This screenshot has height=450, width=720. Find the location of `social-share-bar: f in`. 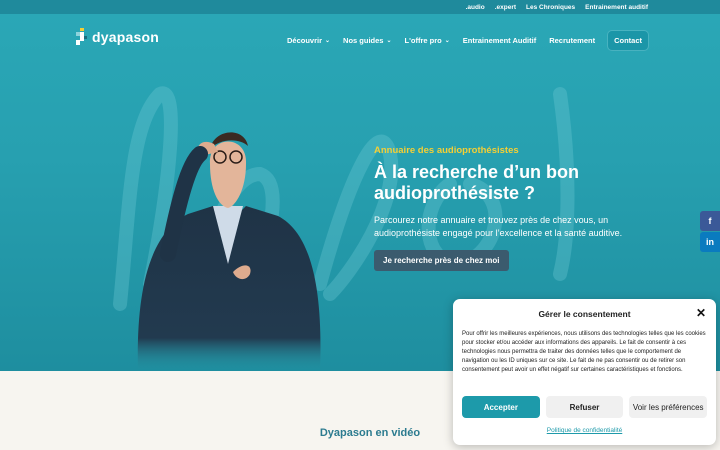

social-share-bar: f in is located at coordinates (710, 232).